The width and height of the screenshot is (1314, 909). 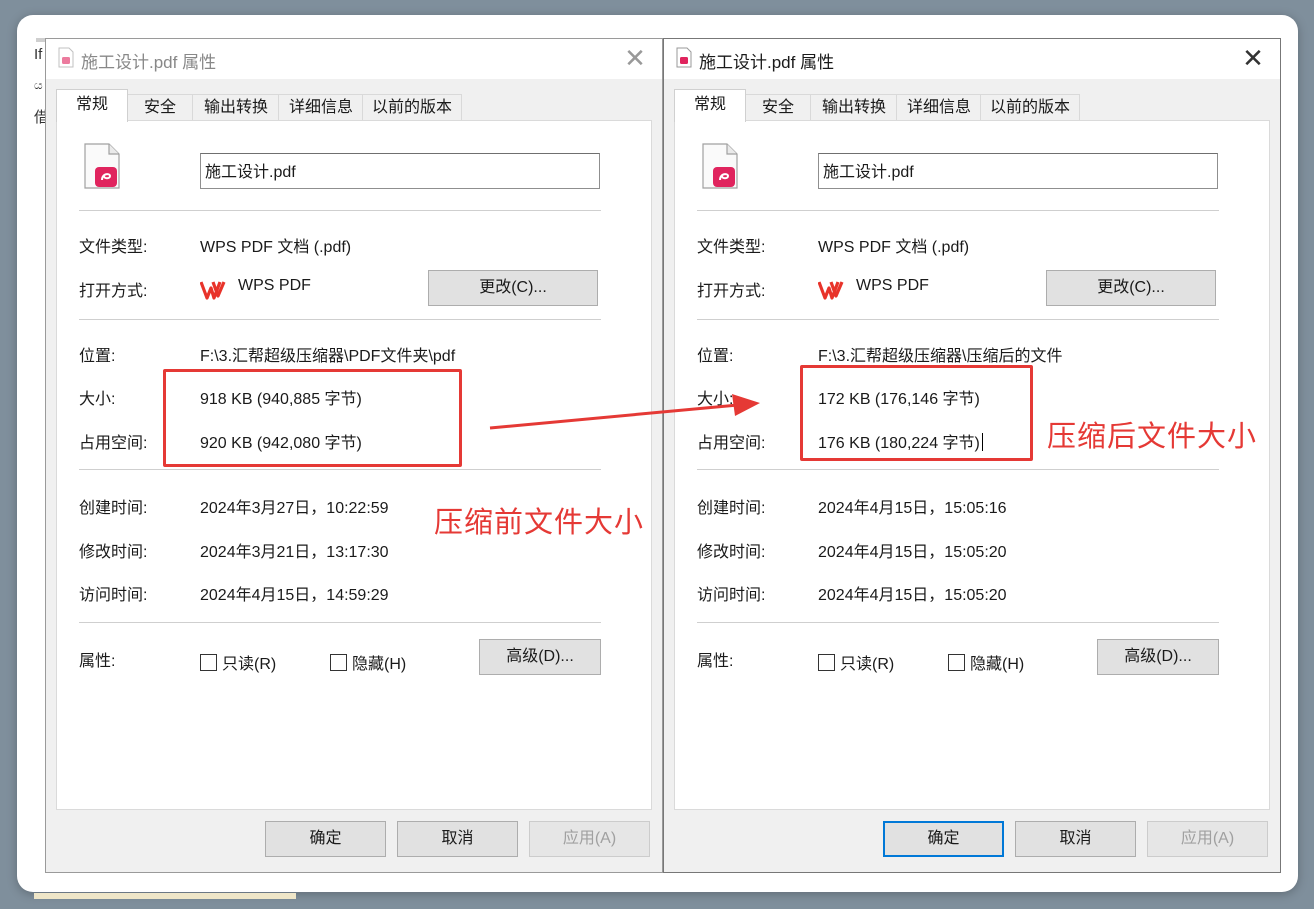 I want to click on created-value: 2024年3月27日，10:22:59, so click(x=294, y=508).